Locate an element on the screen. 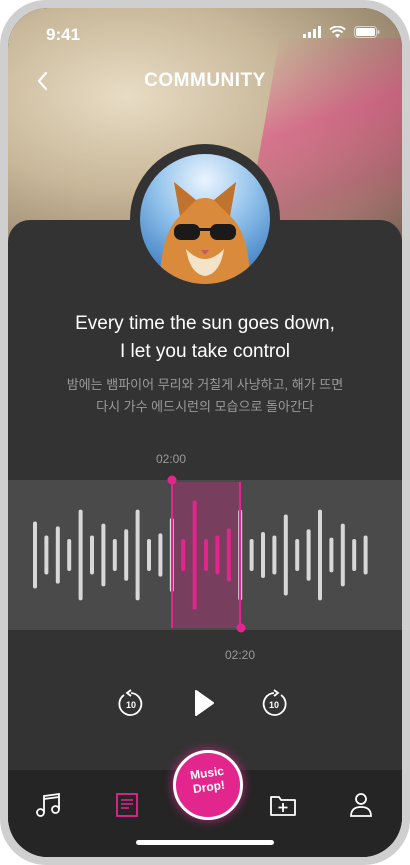 The width and height of the screenshot is (410, 865). clip-start-time: 02:00 is located at coordinates (171, 459).